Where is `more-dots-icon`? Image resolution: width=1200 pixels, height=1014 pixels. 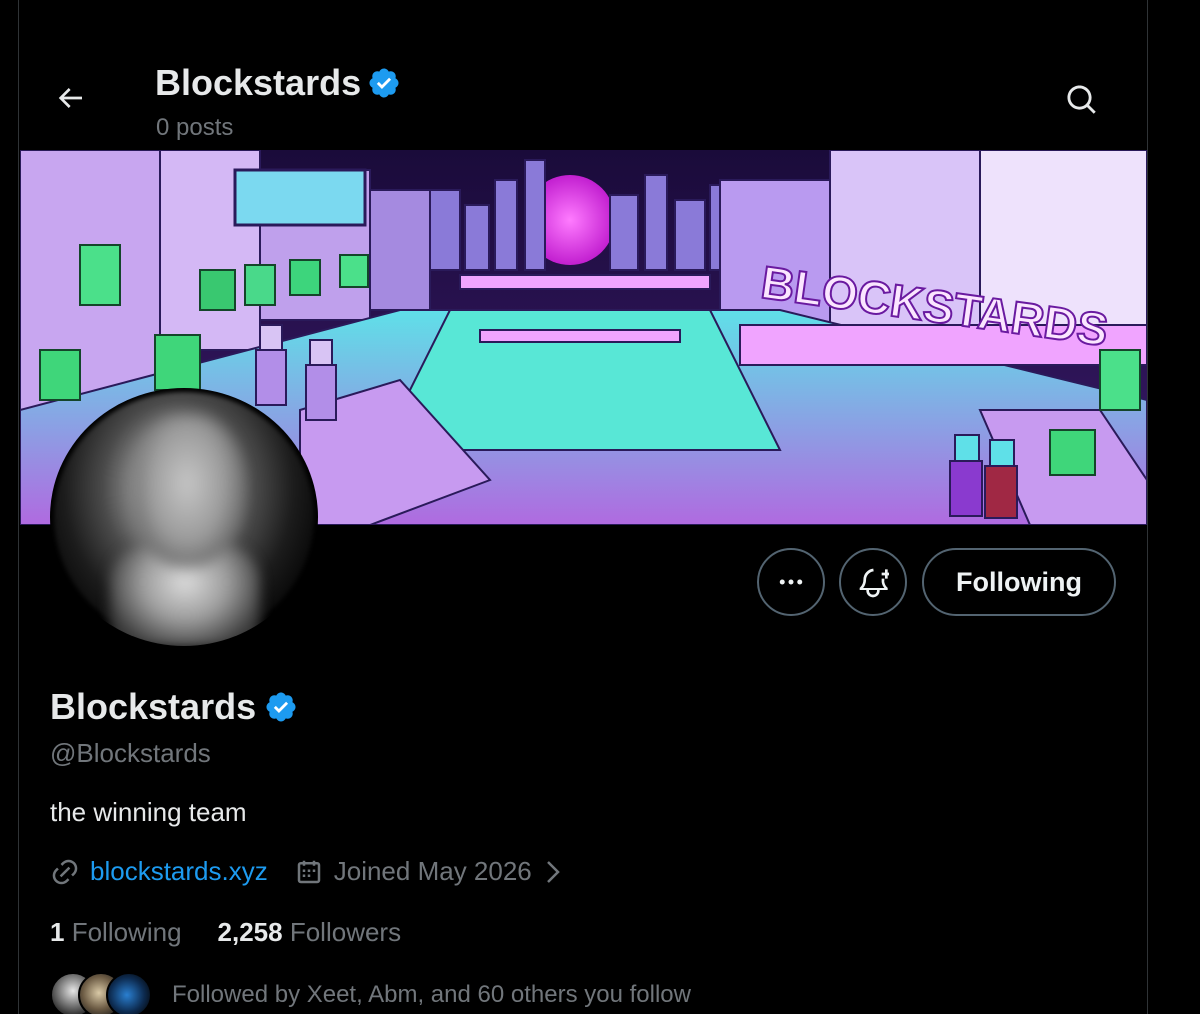
more-dots-icon is located at coordinates (791, 582).